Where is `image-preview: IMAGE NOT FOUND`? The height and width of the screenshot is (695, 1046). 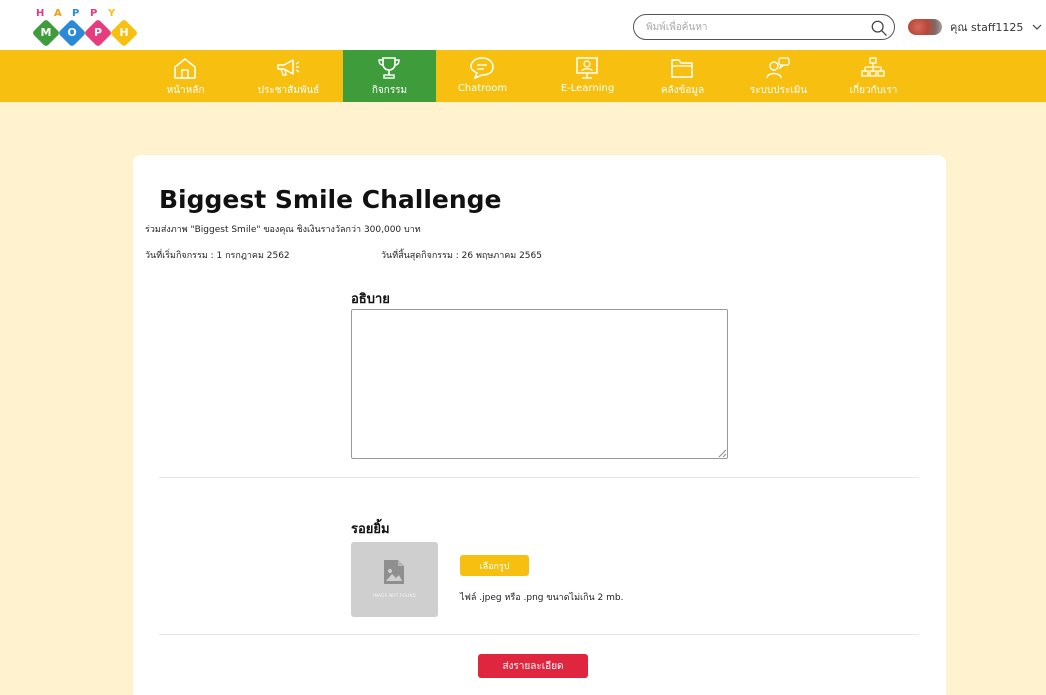
image-preview: IMAGE NOT FOUND is located at coordinates (394, 579).